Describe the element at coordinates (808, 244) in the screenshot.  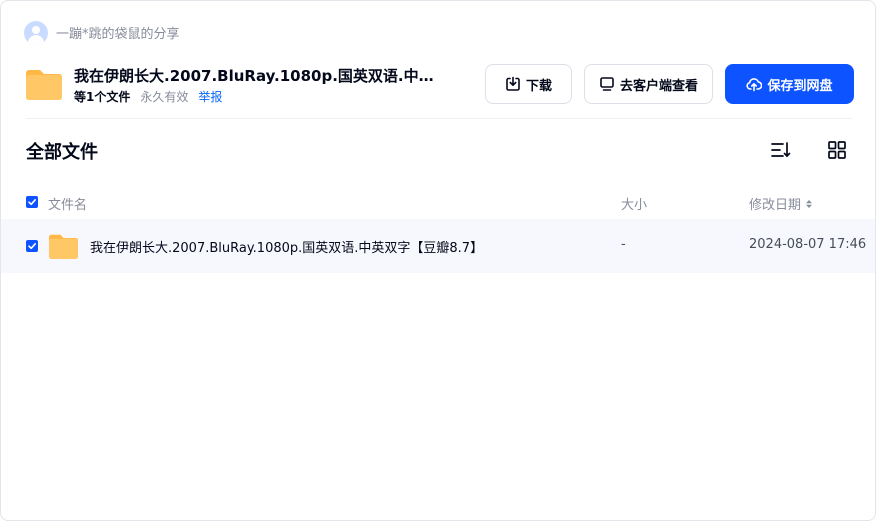
I see `file-modified: 2024-08-07 17:46` at that location.